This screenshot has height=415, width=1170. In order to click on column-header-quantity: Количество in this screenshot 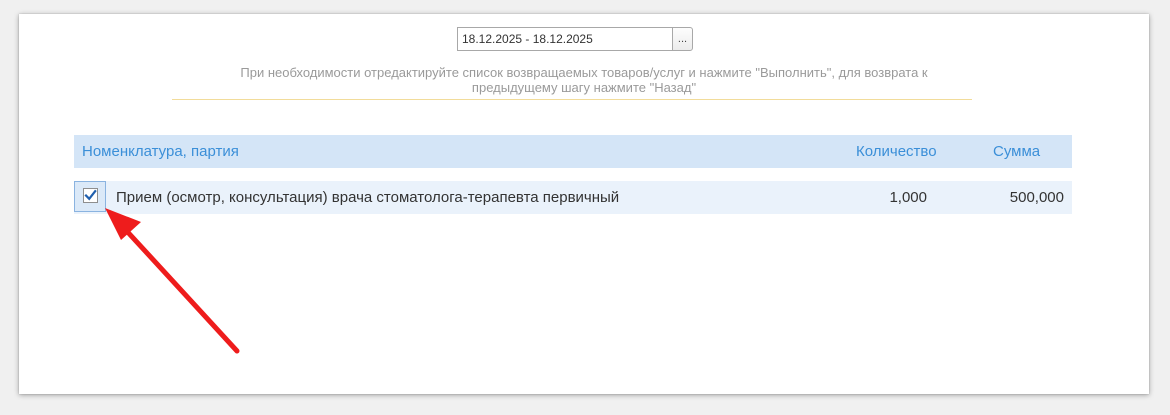, I will do `click(896, 151)`.